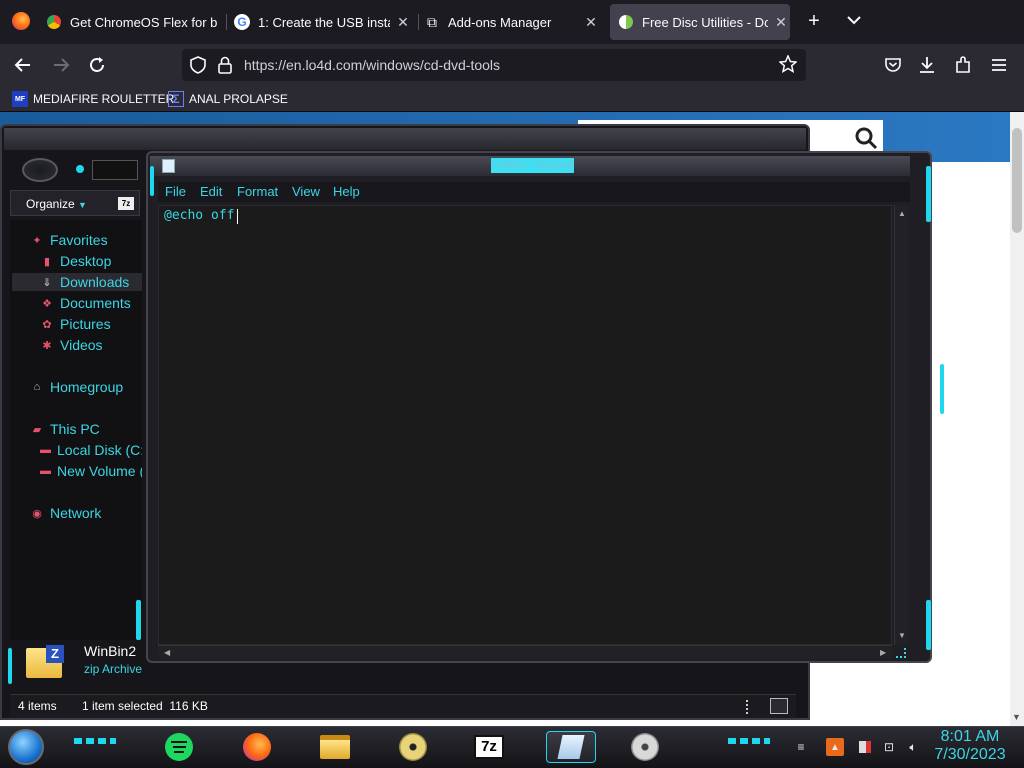 The width and height of the screenshot is (1024, 768). What do you see at coordinates (801, 747) in the screenshot?
I see `show-hidden-icons: ≡` at bounding box center [801, 747].